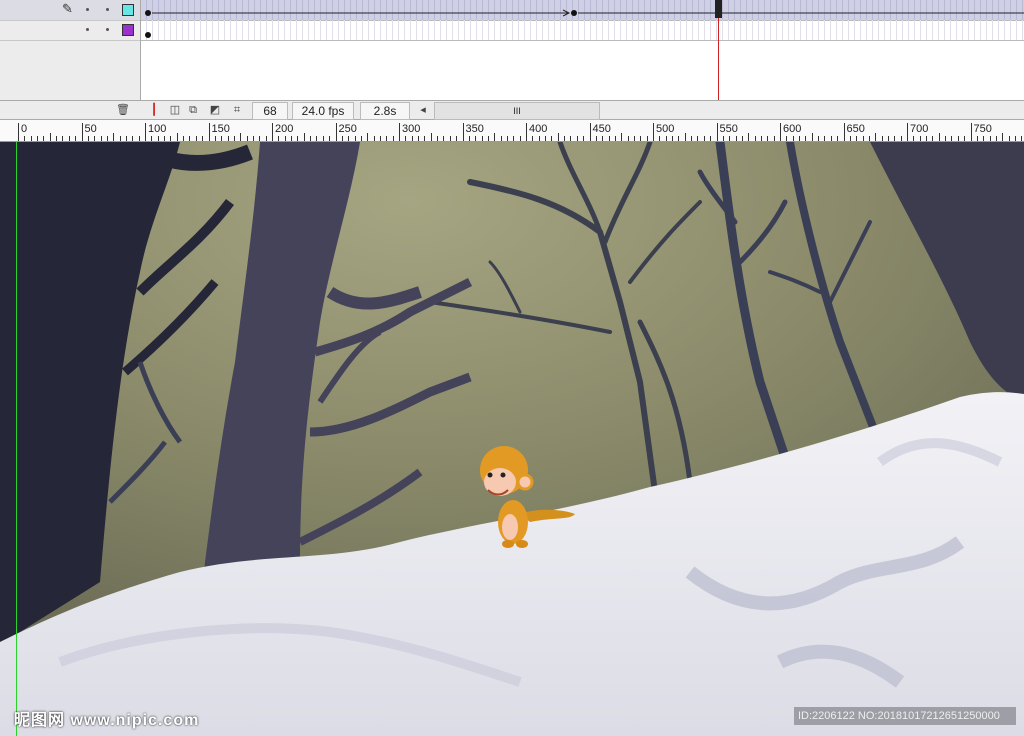 This screenshot has height=736, width=1024. What do you see at coordinates (193, 110) in the screenshot?
I see `onion-outline-icon: ⧉` at bounding box center [193, 110].